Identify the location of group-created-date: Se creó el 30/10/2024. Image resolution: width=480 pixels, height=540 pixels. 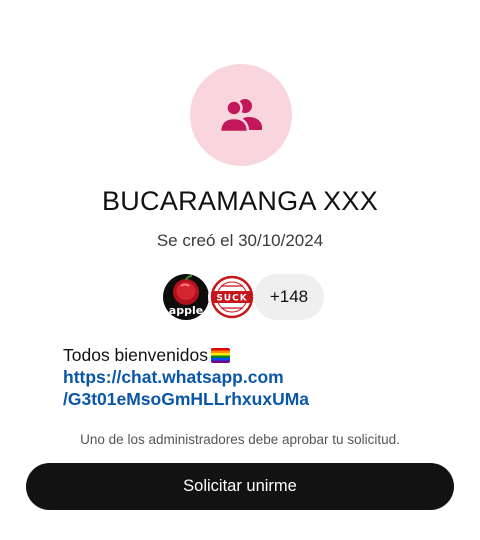
(240, 240).